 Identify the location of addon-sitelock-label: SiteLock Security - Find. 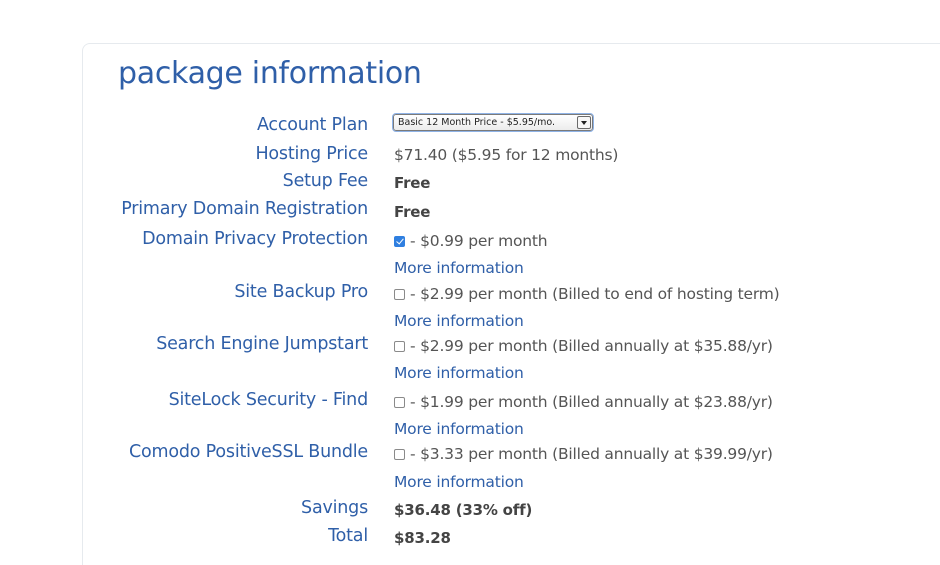
(268, 400).